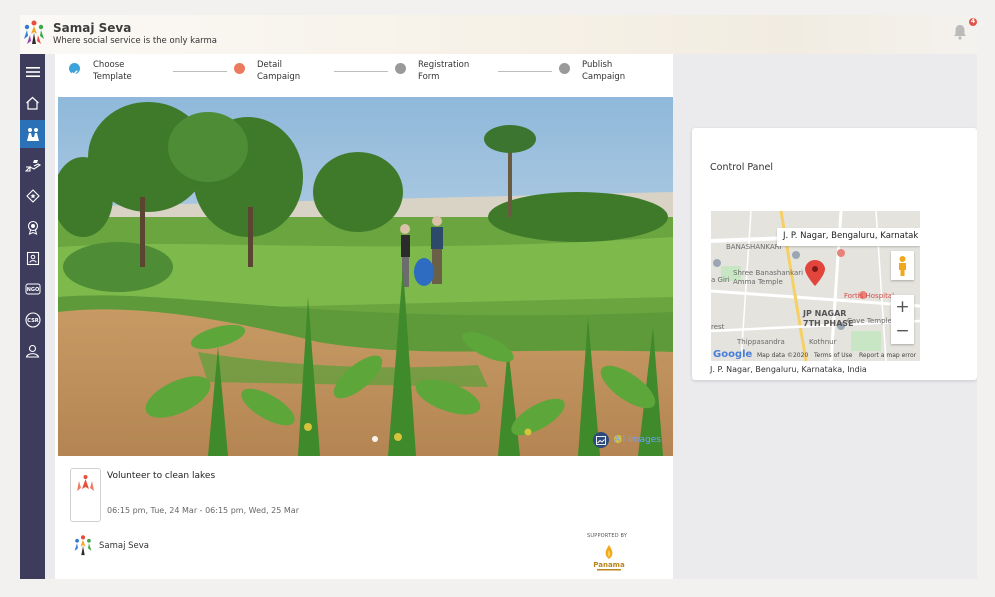 The height and width of the screenshot is (597, 995). What do you see at coordinates (902, 331) in the screenshot?
I see `zoom-out-button: −` at bounding box center [902, 331].